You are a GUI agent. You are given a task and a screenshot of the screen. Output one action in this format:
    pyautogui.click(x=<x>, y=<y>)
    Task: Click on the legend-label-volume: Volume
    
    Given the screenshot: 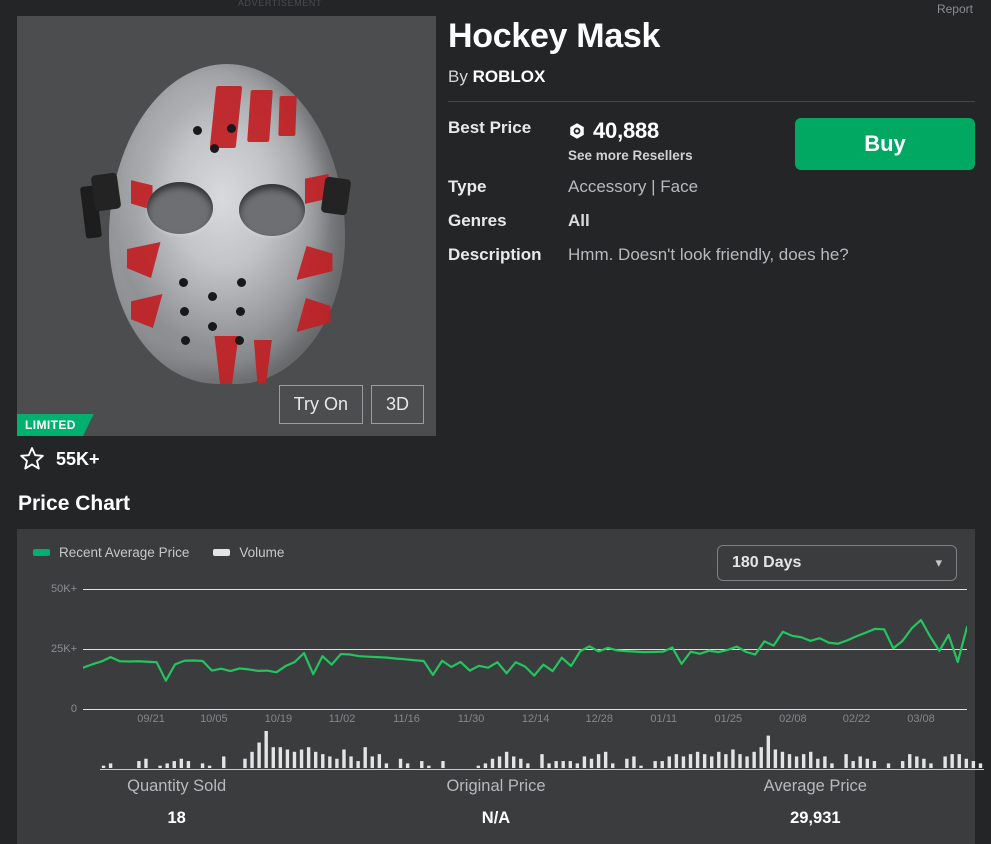 What is the action you would take?
    pyautogui.click(x=262, y=552)
    